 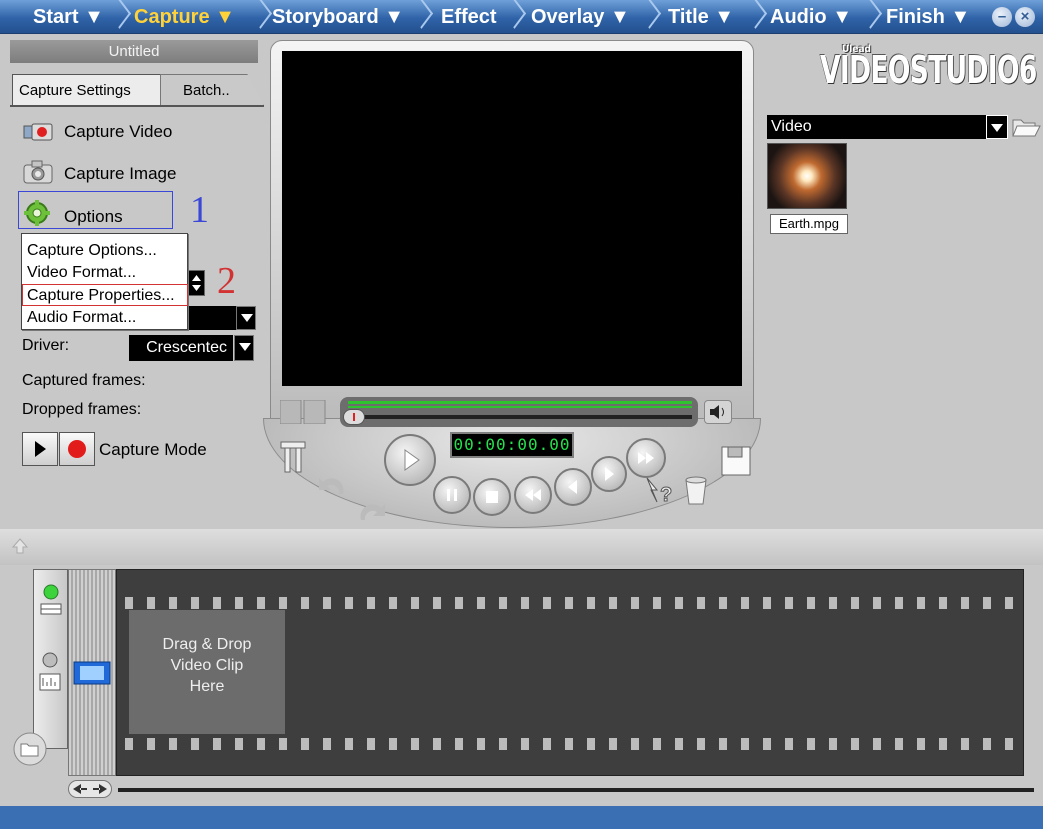 What do you see at coordinates (492, 497) in the screenshot?
I see `stop-button` at bounding box center [492, 497].